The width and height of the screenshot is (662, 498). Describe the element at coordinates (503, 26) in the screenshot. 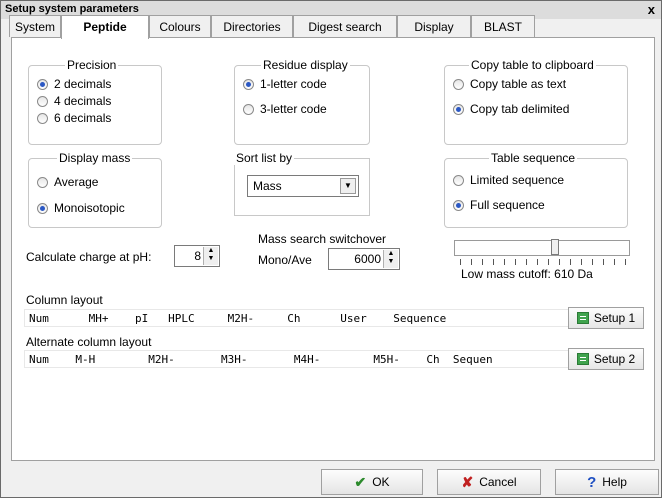

I see `tab-blast: BLAST` at that location.